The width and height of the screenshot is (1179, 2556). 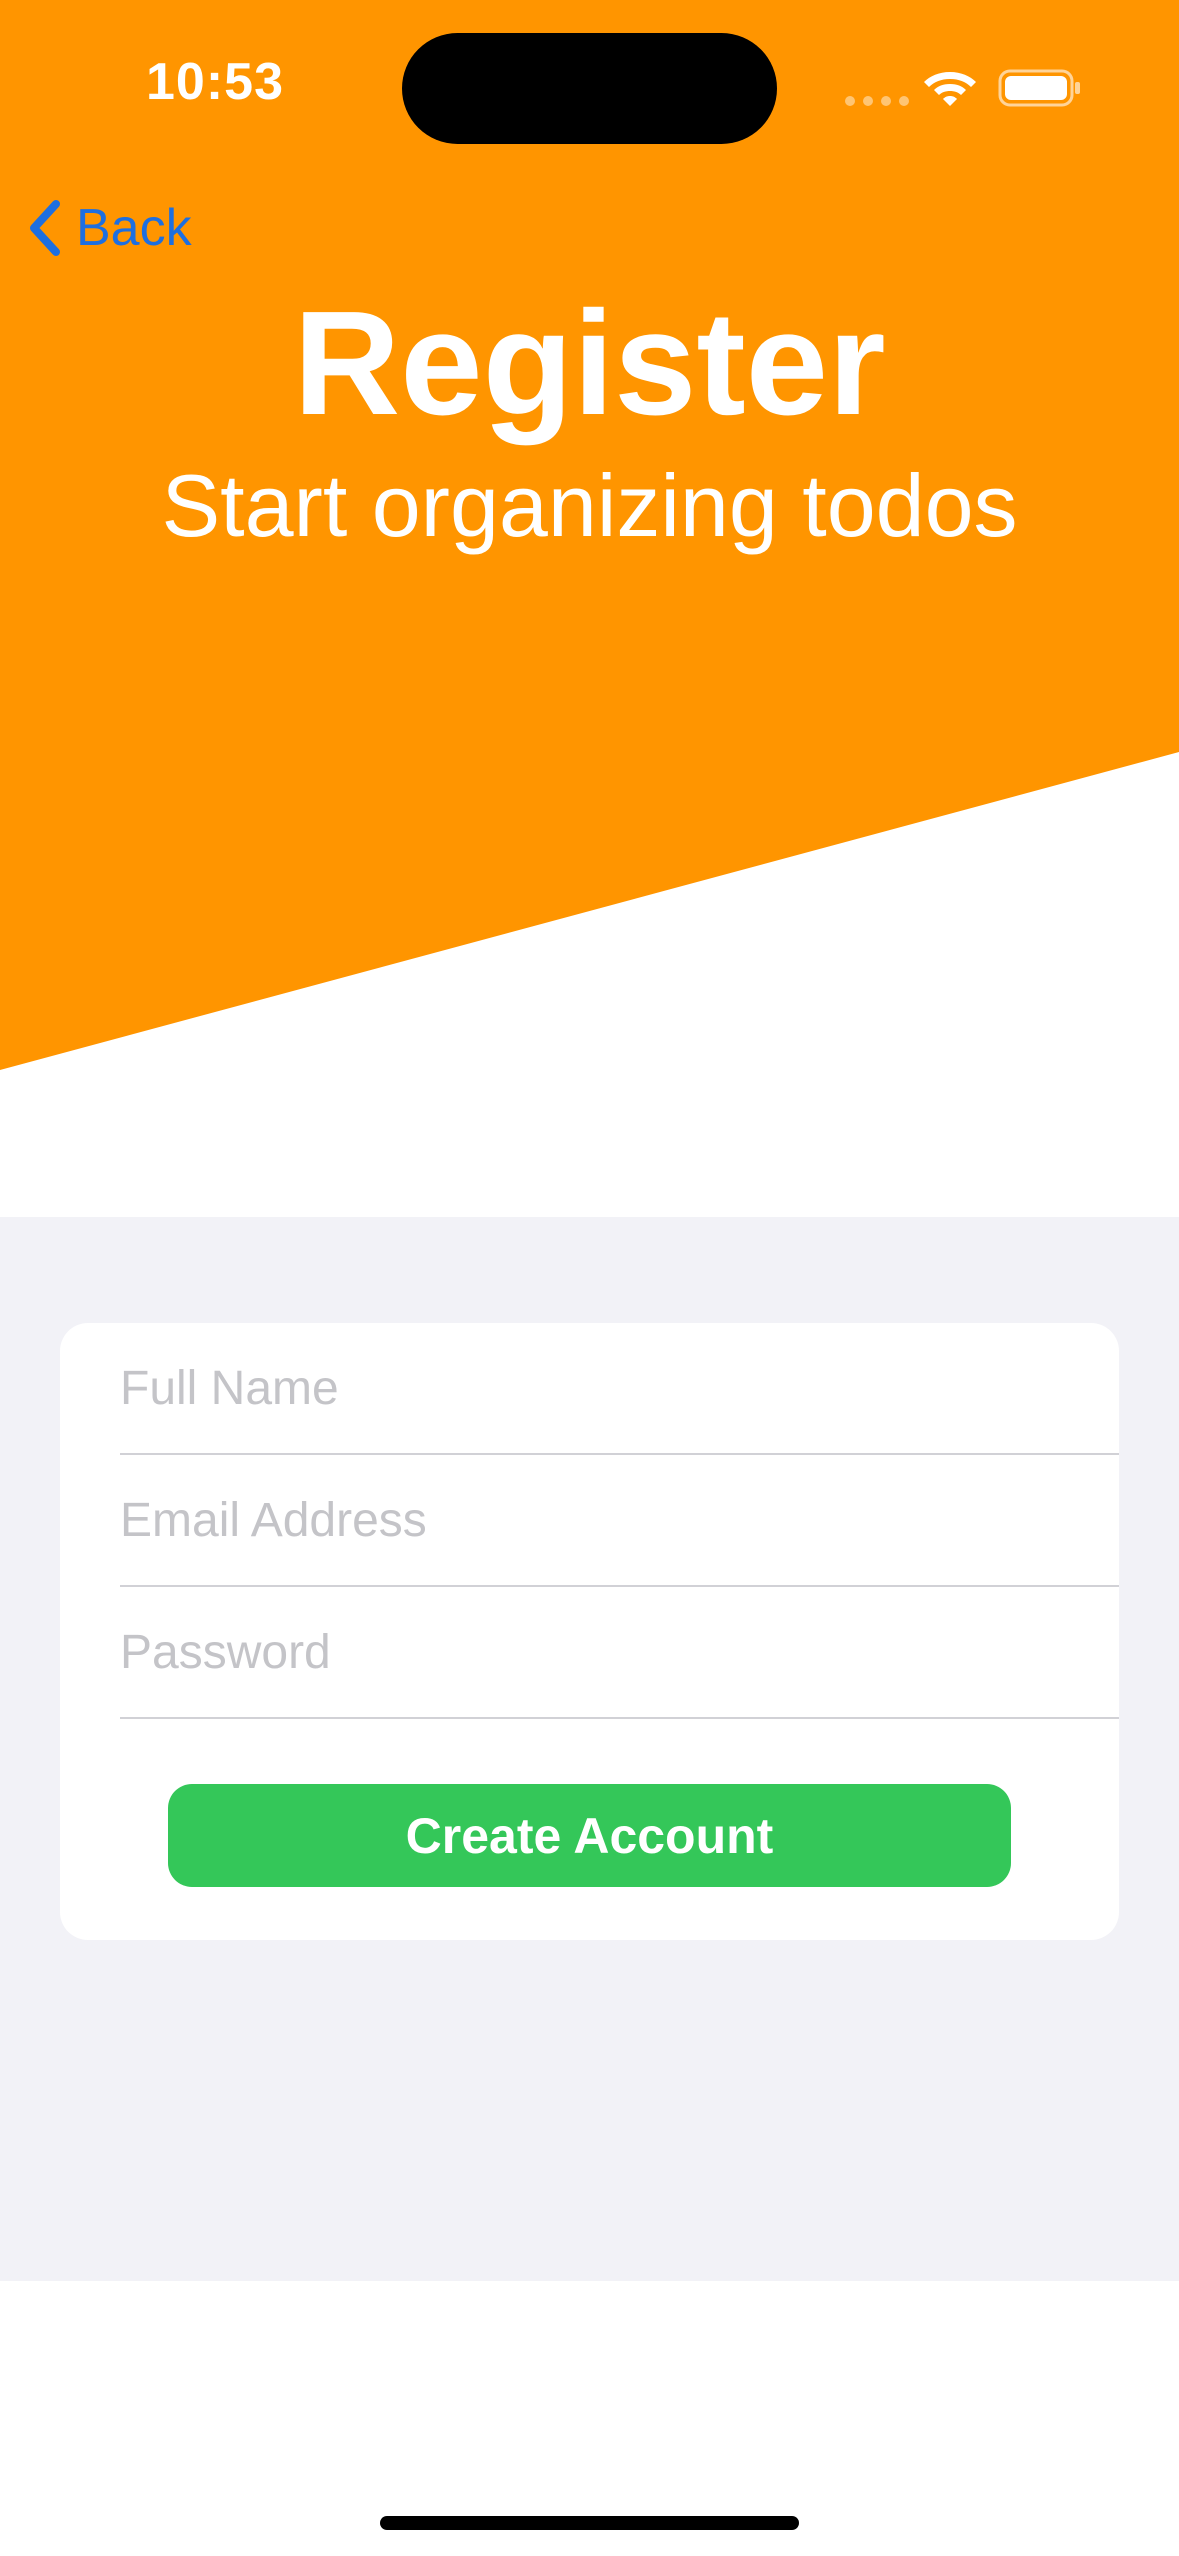 I want to click on chevron-left-icon, so click(x=45, y=228).